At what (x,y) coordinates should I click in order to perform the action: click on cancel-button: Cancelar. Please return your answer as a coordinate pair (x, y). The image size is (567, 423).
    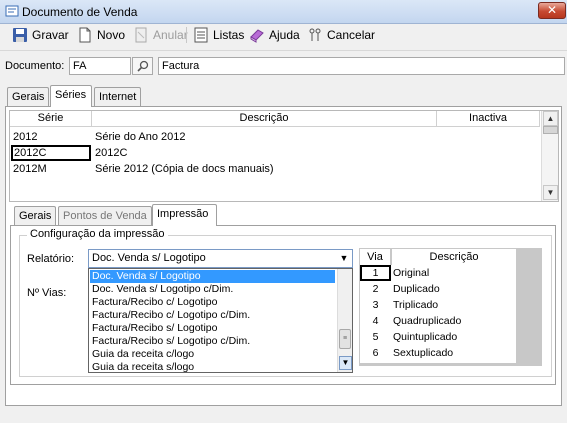
    Looking at the image, I should click on (341, 35).